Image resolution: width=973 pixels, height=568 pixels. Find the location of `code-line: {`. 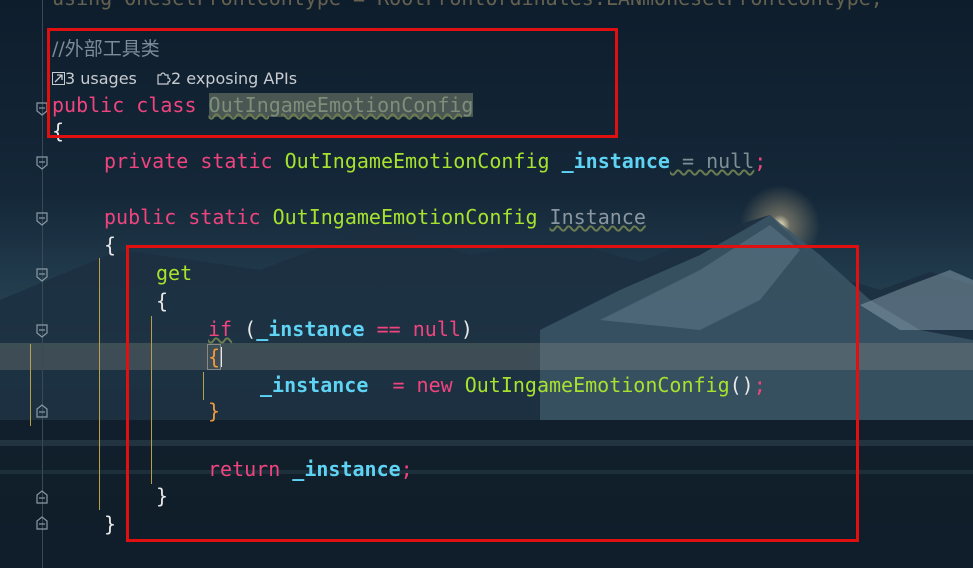

code-line: { is located at coordinates (110, 245).